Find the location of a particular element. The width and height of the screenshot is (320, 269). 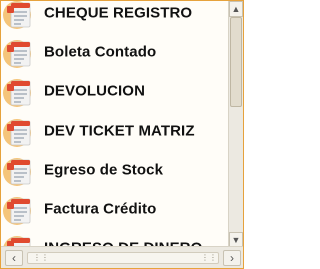

scroll-right-button: › is located at coordinates (232, 258).